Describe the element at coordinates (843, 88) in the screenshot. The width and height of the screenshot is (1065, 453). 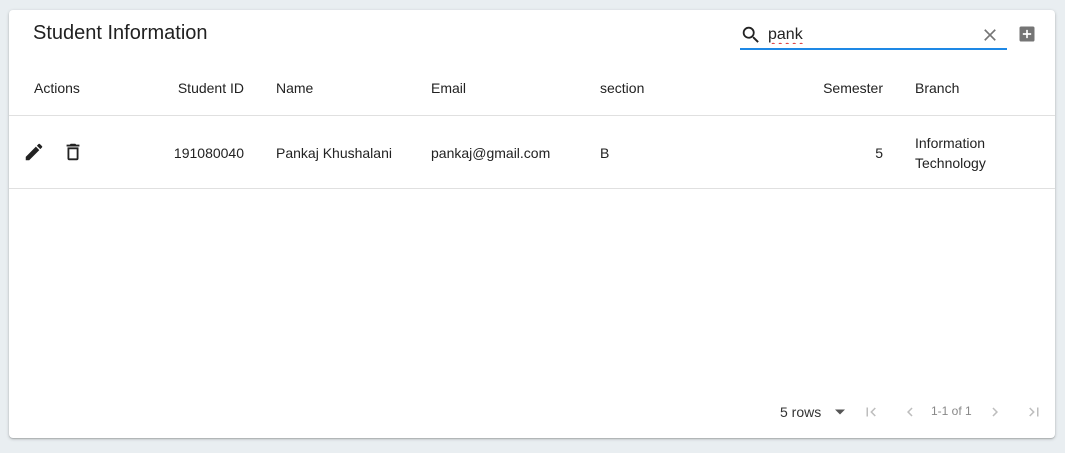
I see `column-header-semester: Semester` at that location.